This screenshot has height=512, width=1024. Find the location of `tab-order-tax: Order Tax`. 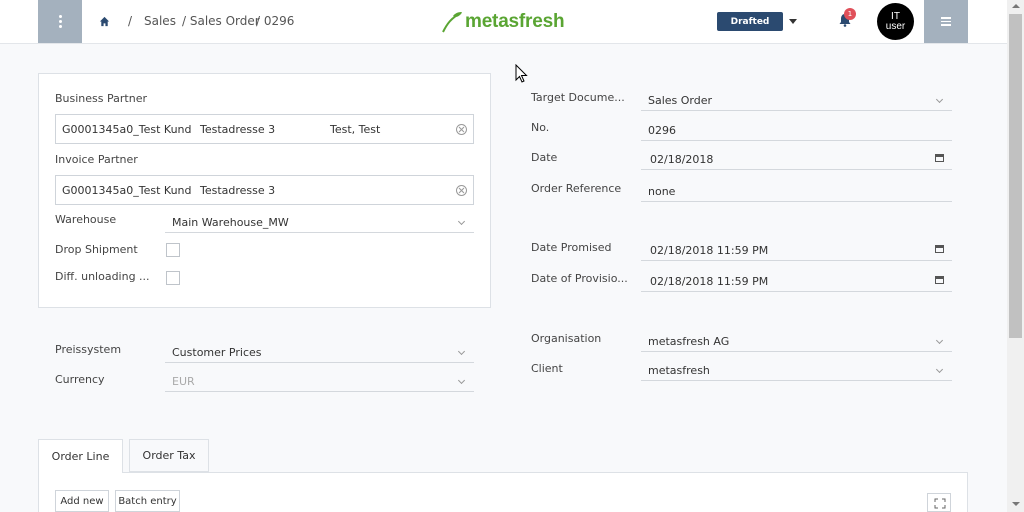

tab-order-tax: Order Tax is located at coordinates (169, 455).